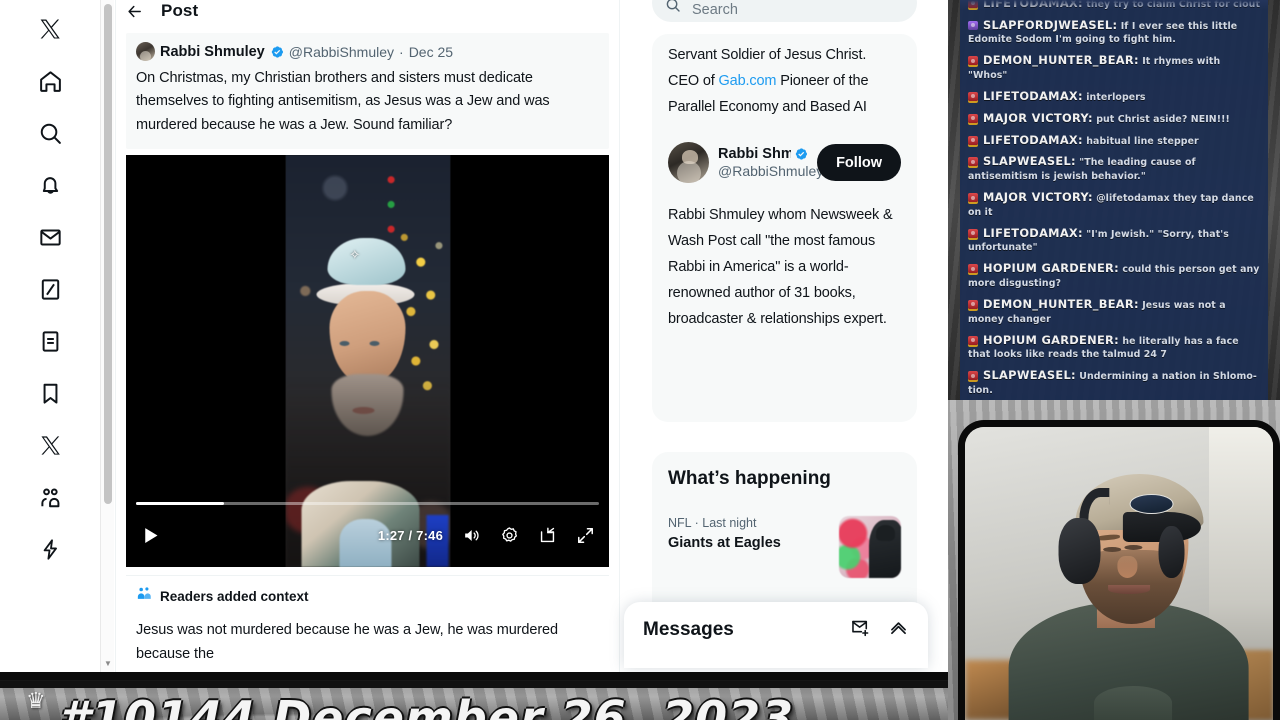 This screenshot has height=720, width=1280. I want to click on trend-list-item: NFL · Last night Giants at Eagles, so click(784, 547).